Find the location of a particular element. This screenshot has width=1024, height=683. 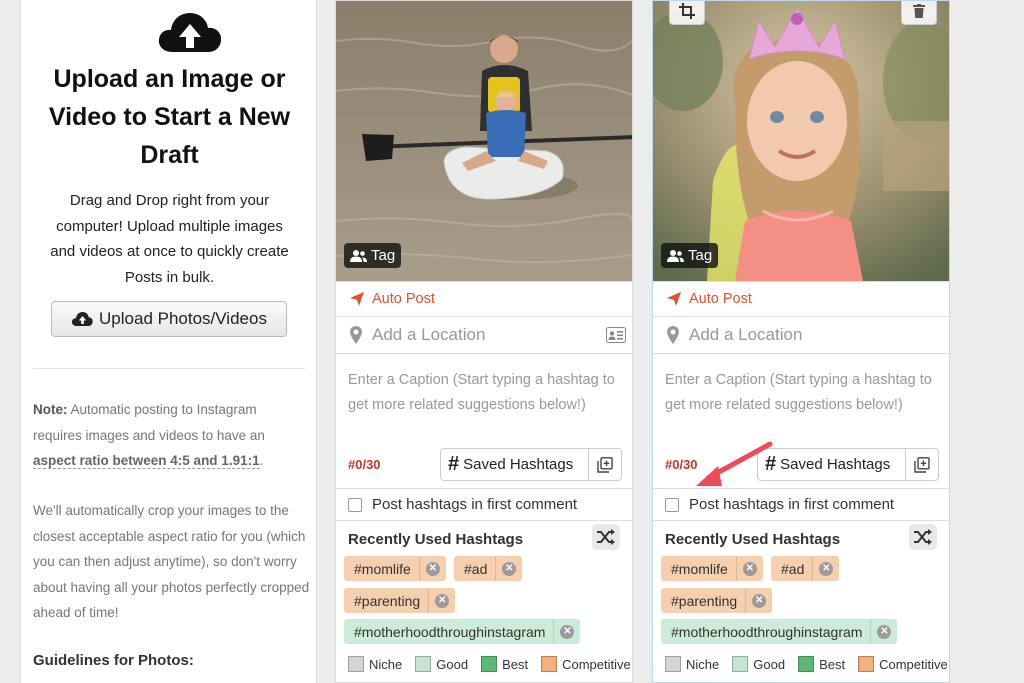

first-comment-label: Post hashtags in first comment is located at coordinates (792, 504).